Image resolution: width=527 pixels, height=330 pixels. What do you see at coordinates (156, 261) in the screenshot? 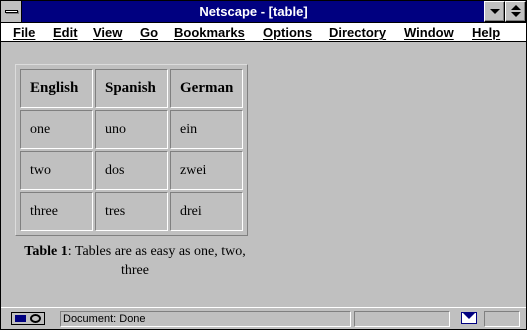
I see `caption-text: : Tables are as easy as one, two, three` at bounding box center [156, 261].